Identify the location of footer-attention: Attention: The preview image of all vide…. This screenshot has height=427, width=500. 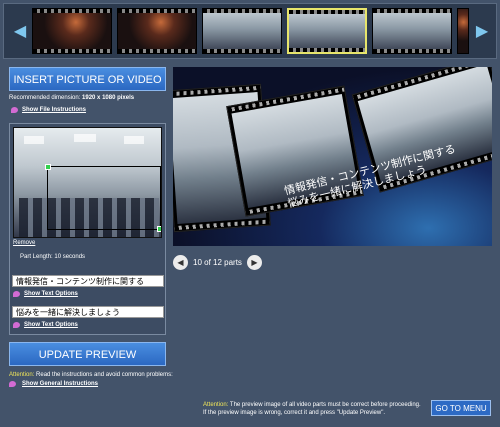
(315, 409).